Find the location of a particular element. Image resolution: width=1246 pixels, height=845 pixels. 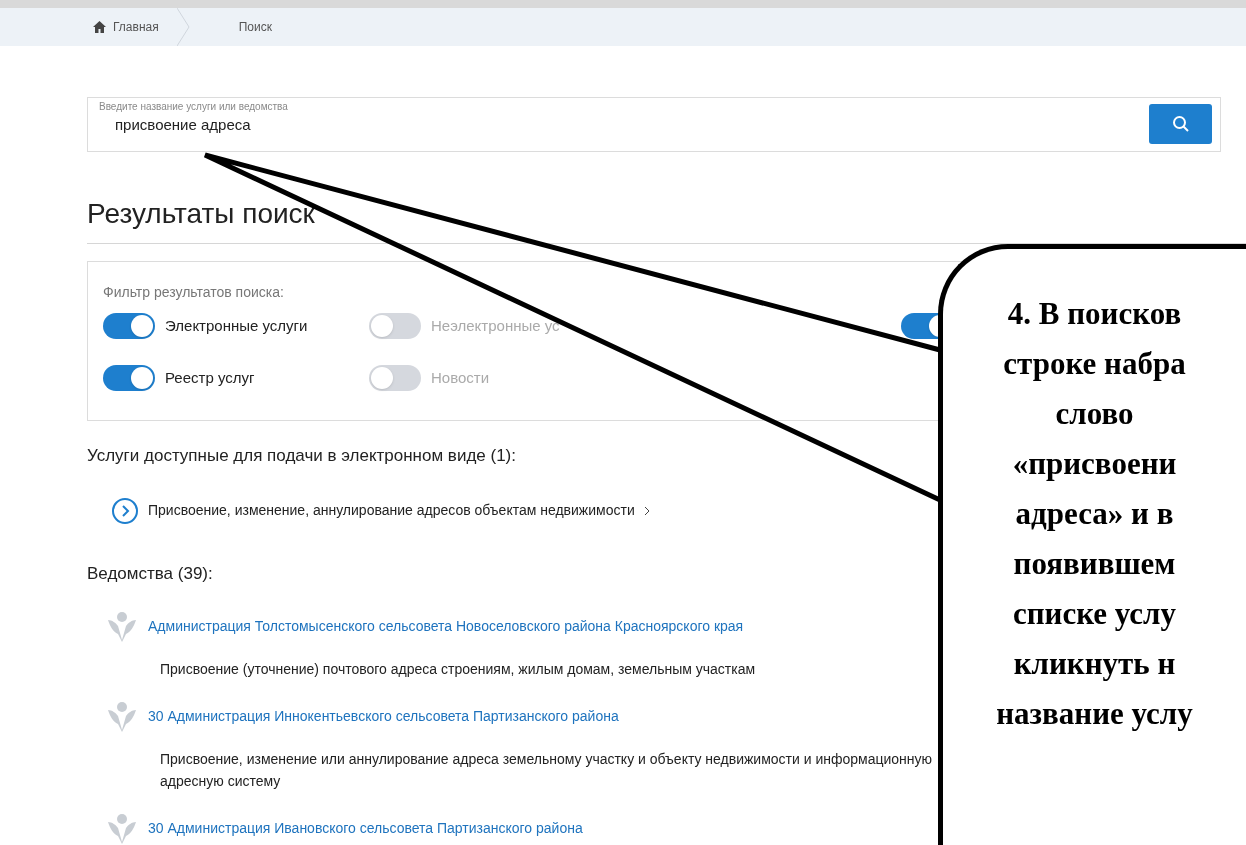

callout-text: адреса» и в is located at coordinates (1094, 514).